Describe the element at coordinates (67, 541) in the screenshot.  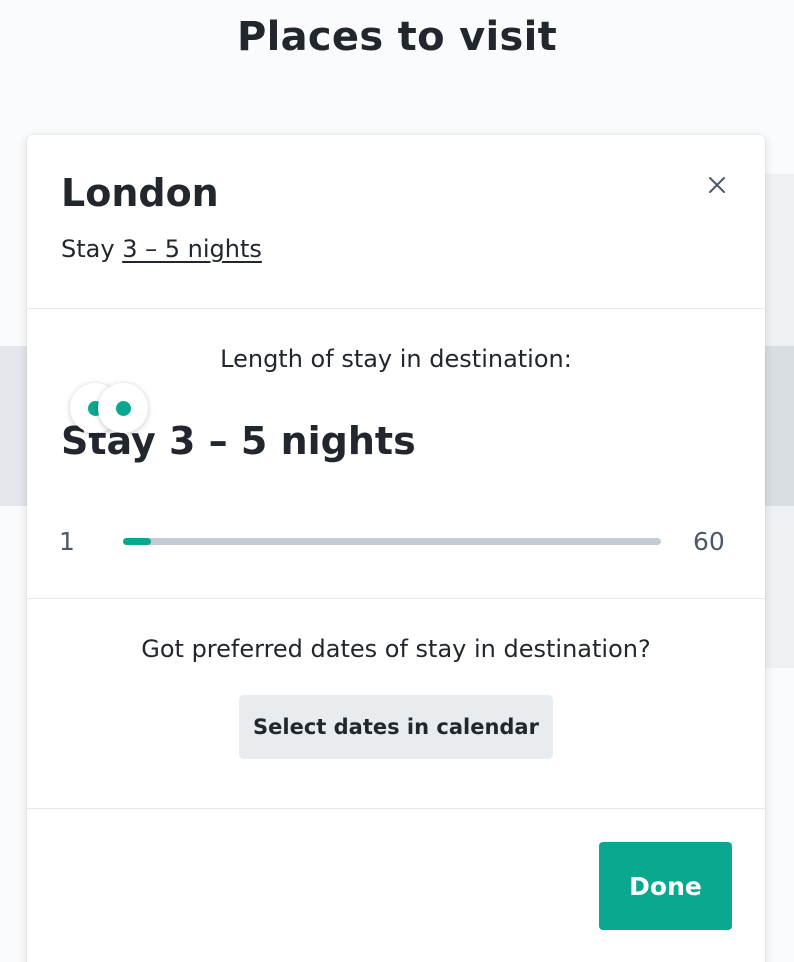
I see `slider-min-label: 1` at that location.